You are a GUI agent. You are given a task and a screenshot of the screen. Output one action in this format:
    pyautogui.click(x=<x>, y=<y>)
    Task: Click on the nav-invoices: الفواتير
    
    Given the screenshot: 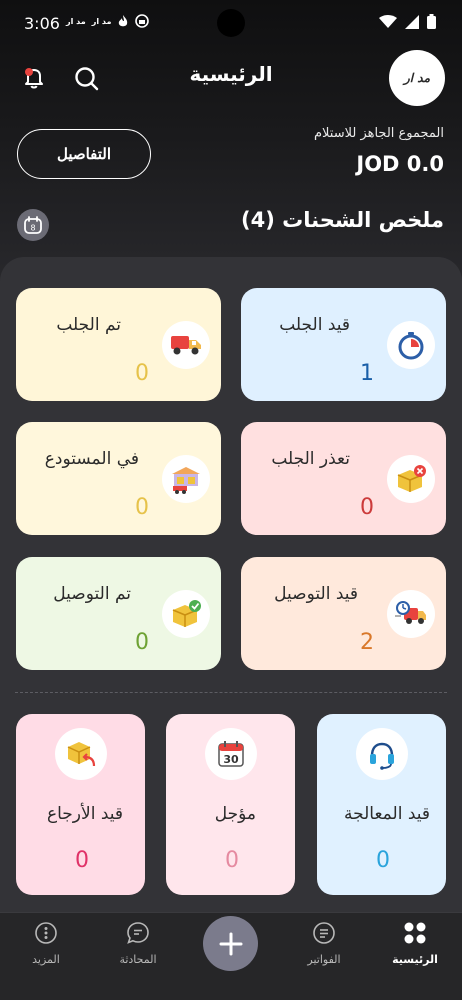 What is the action you would take?
    pyautogui.click(x=324, y=943)
    